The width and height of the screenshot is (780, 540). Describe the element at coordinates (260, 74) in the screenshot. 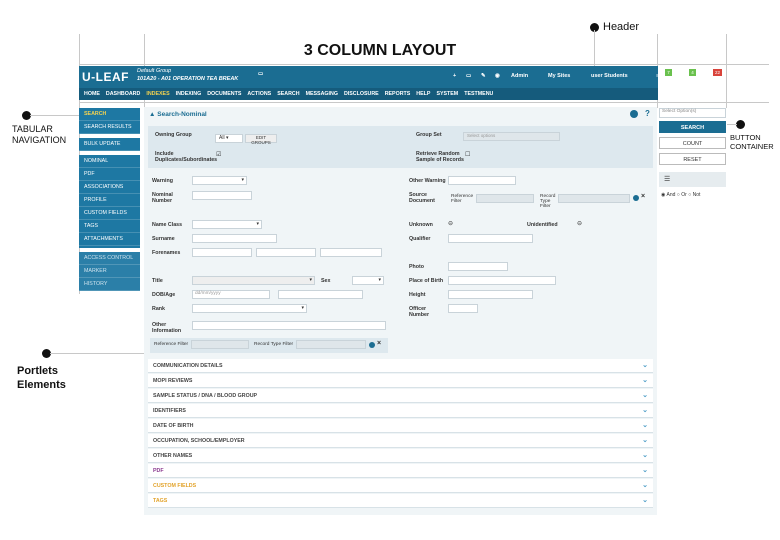

I see `monitor-icon: ▭` at that location.